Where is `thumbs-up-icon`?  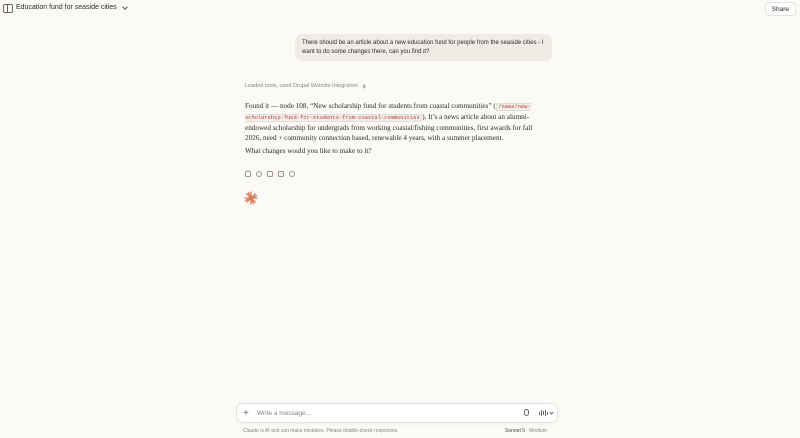 thumbs-up-icon is located at coordinates (270, 174).